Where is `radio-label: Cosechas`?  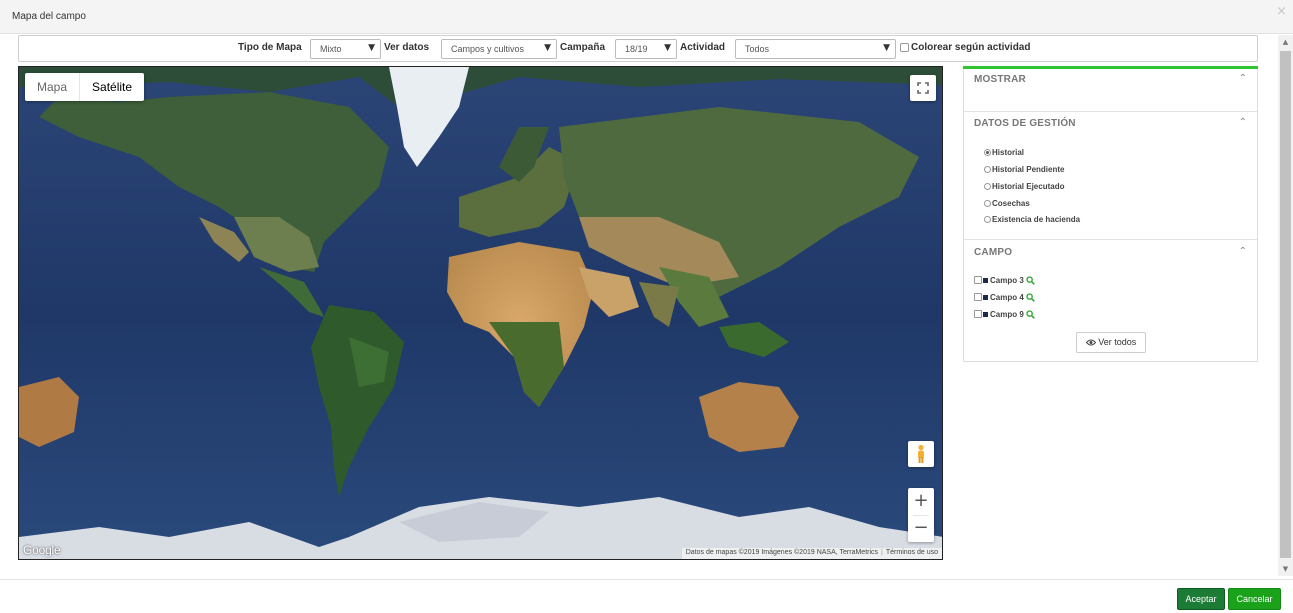
radio-label: Cosechas is located at coordinates (1011, 203).